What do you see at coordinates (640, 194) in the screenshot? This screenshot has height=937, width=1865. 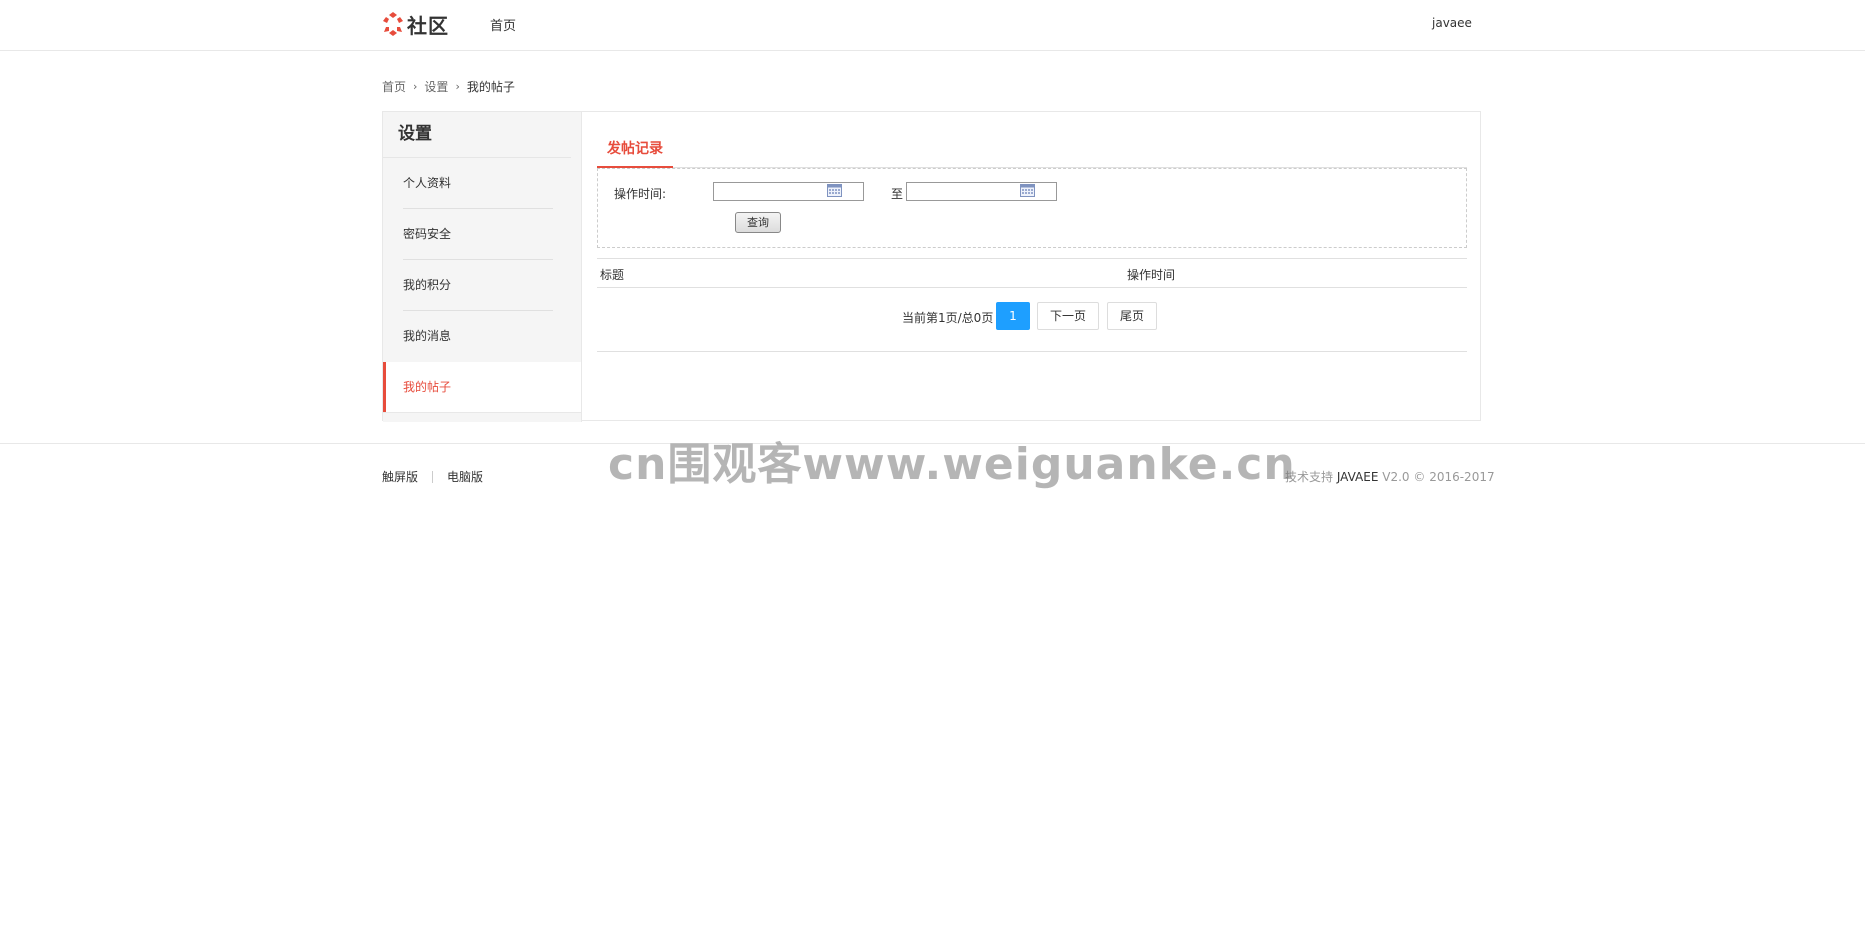 I see `time-label: 操作时间:` at bounding box center [640, 194].